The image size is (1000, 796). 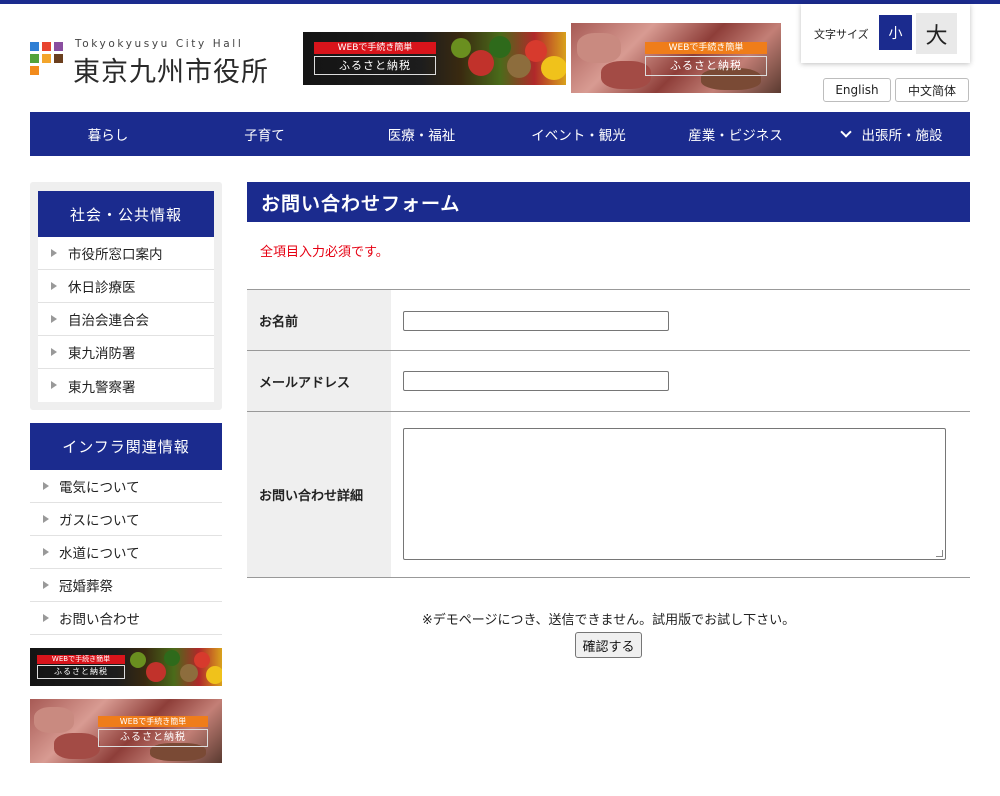 I want to click on sidebar-banner-fruit-tag: WEBで手続き簡単, so click(x=81, y=659).